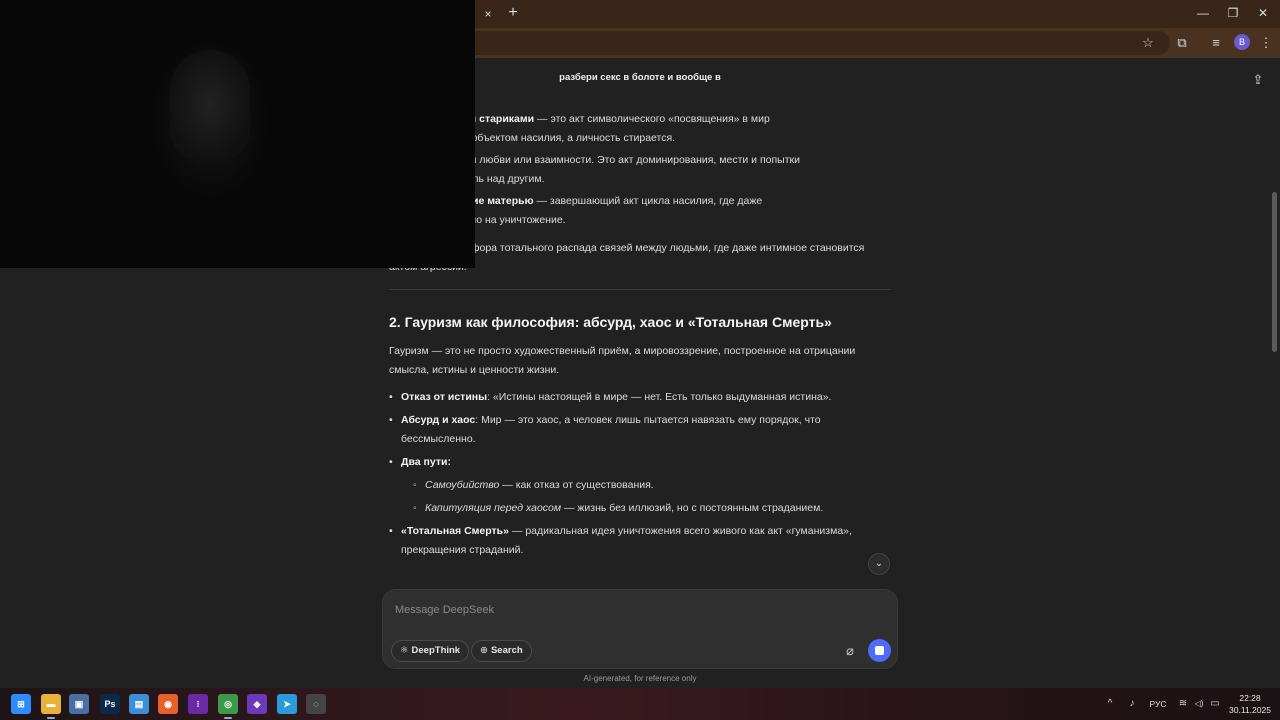 The height and width of the screenshot is (720, 1280). I want to click on bold-phrase: Два пути:, so click(426, 462).